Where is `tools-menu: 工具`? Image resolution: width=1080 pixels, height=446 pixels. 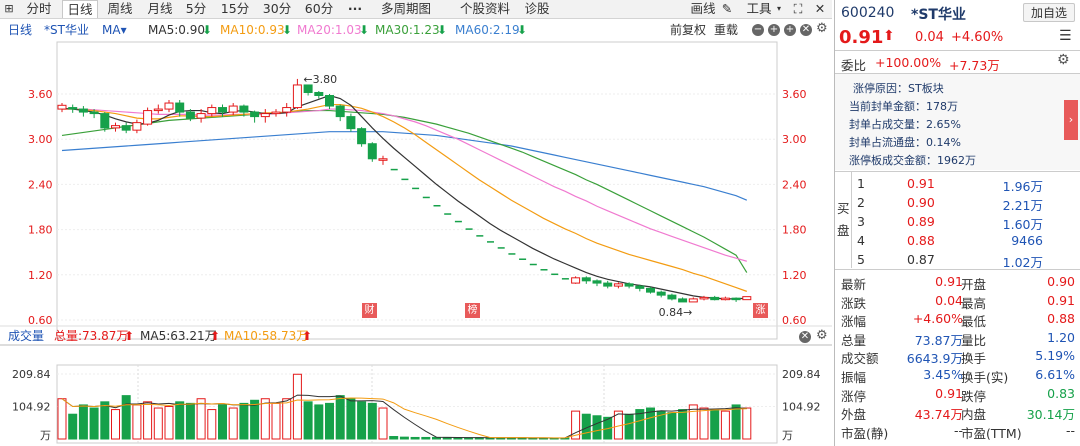
tools-menu: 工具 is located at coordinates (759, 9).